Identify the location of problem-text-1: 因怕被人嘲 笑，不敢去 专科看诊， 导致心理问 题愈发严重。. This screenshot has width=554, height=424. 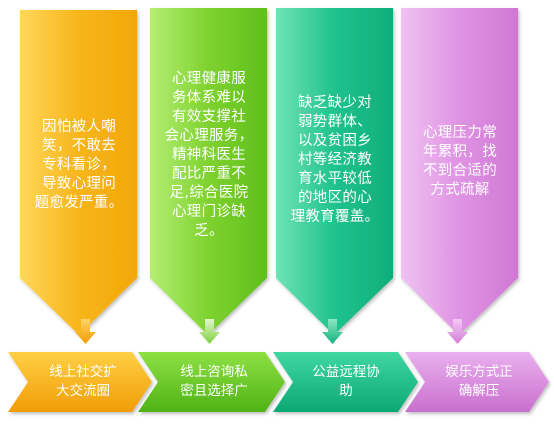
(79, 165).